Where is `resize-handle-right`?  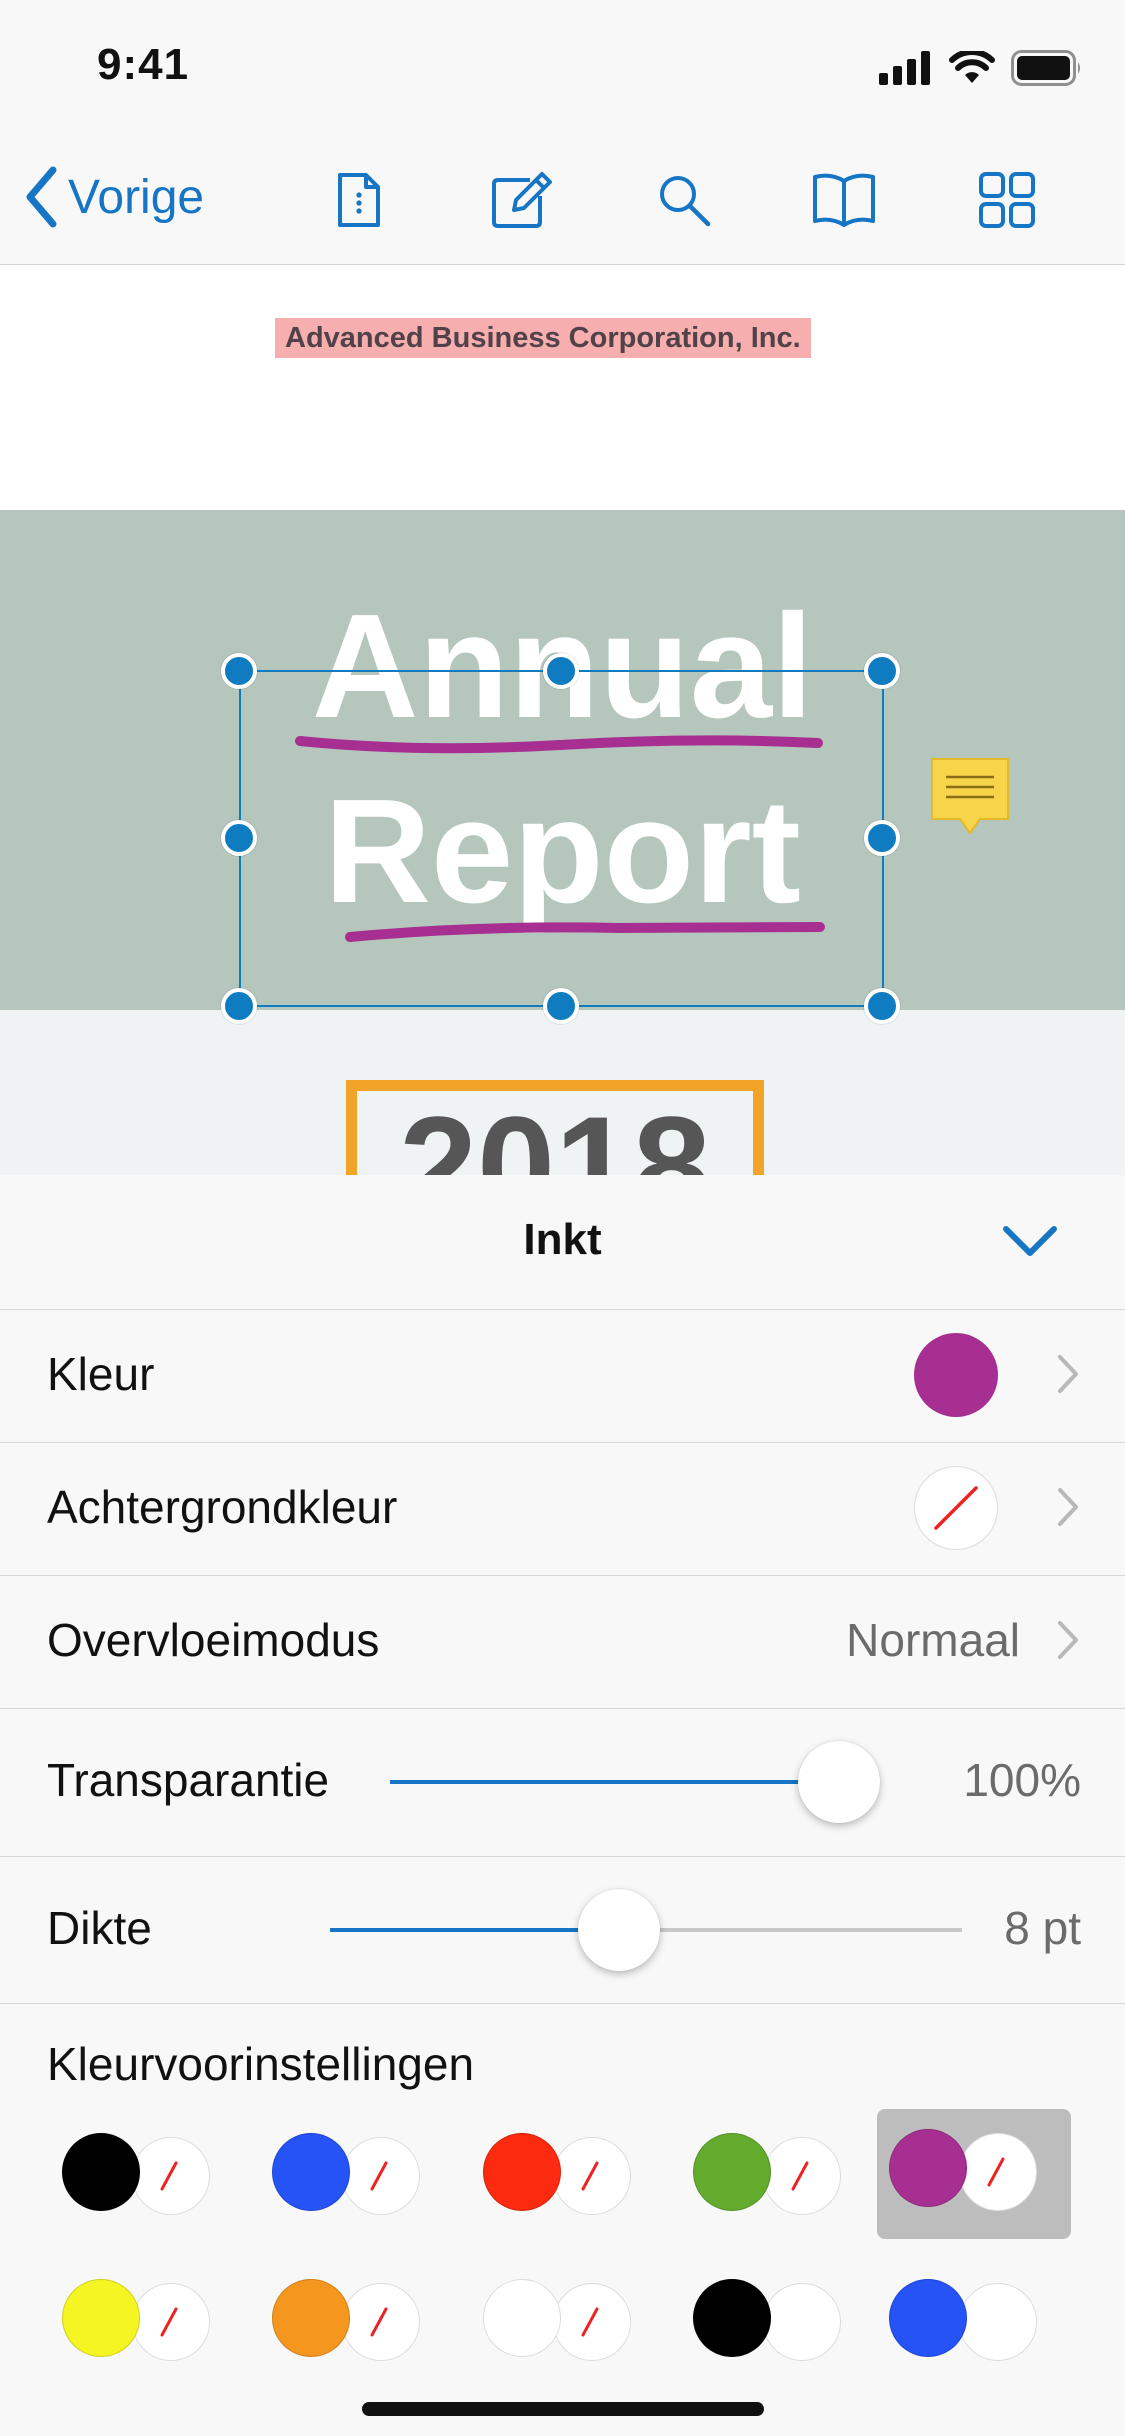 resize-handle-right is located at coordinates (882, 838).